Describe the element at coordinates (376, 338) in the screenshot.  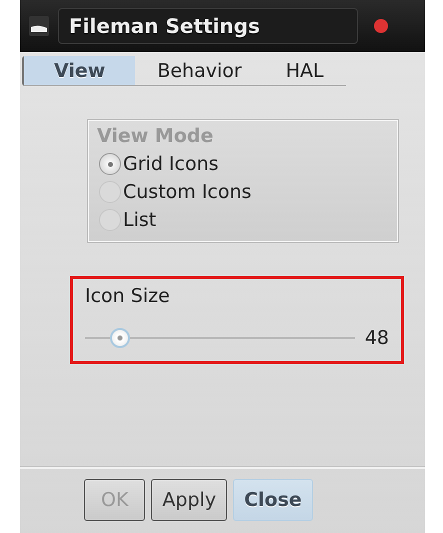
I see `slider-value: 48` at that location.